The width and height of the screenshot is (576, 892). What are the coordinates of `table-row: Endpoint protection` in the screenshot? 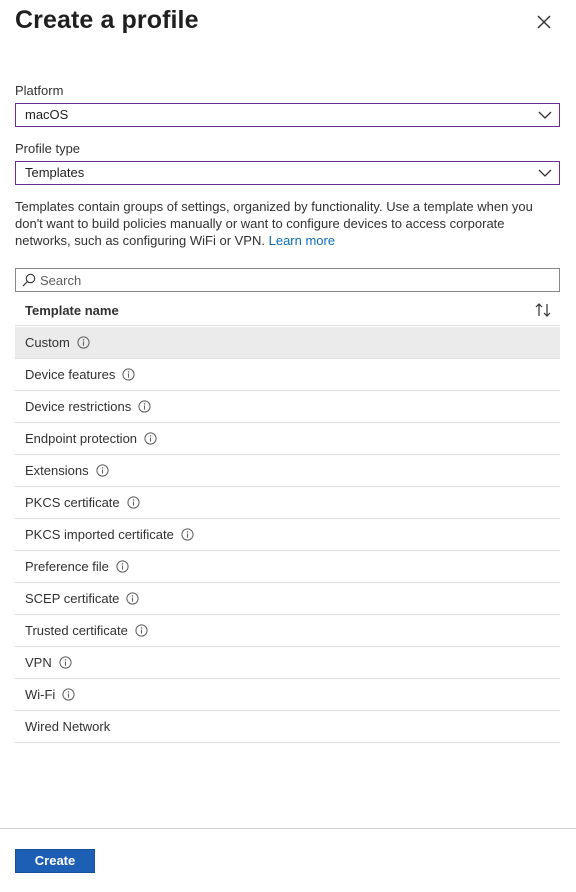 It's located at (287, 439).